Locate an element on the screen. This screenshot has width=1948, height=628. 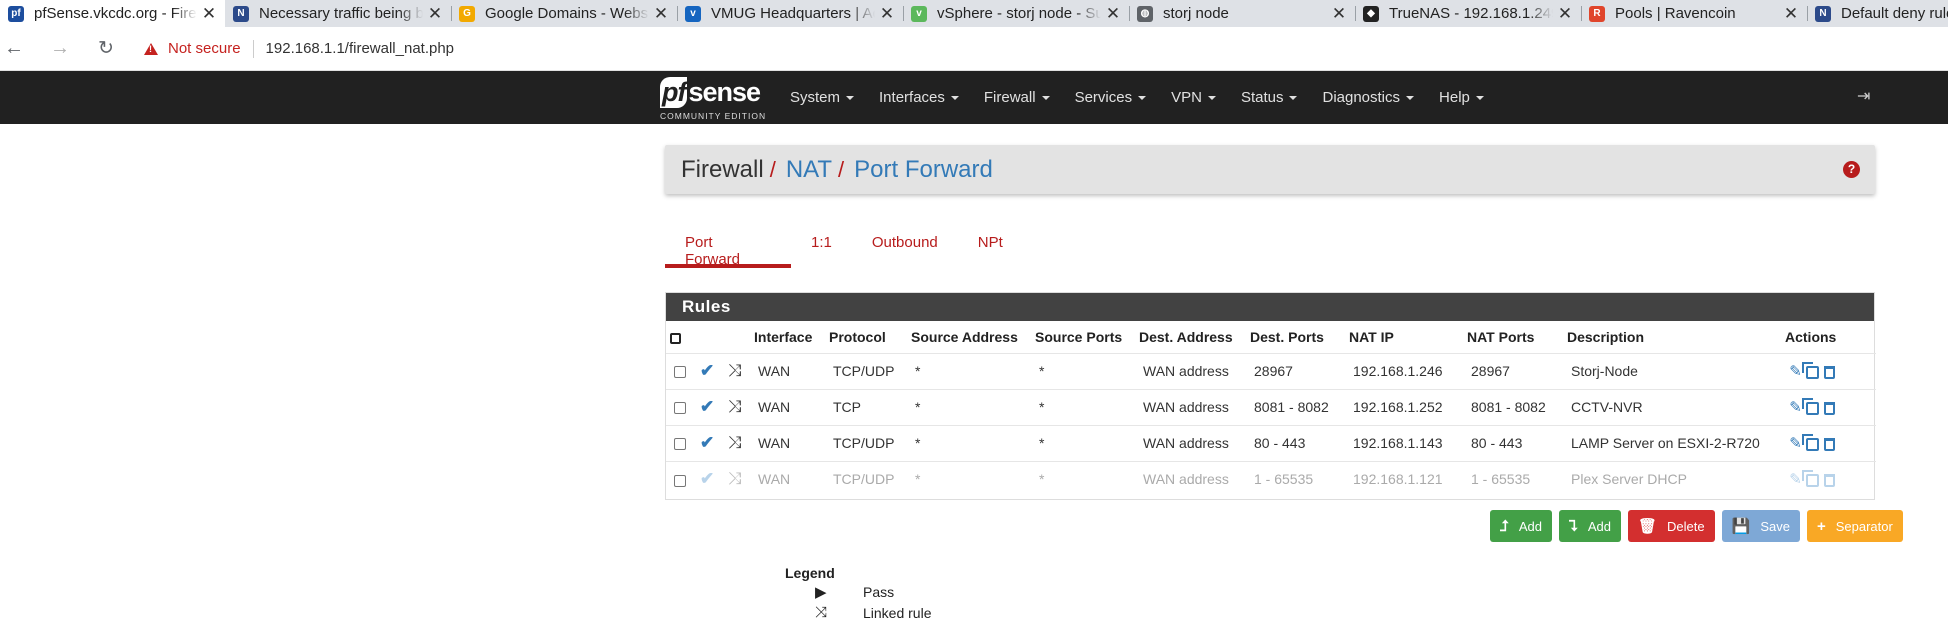
delete-label: Delete is located at coordinates (1686, 526).